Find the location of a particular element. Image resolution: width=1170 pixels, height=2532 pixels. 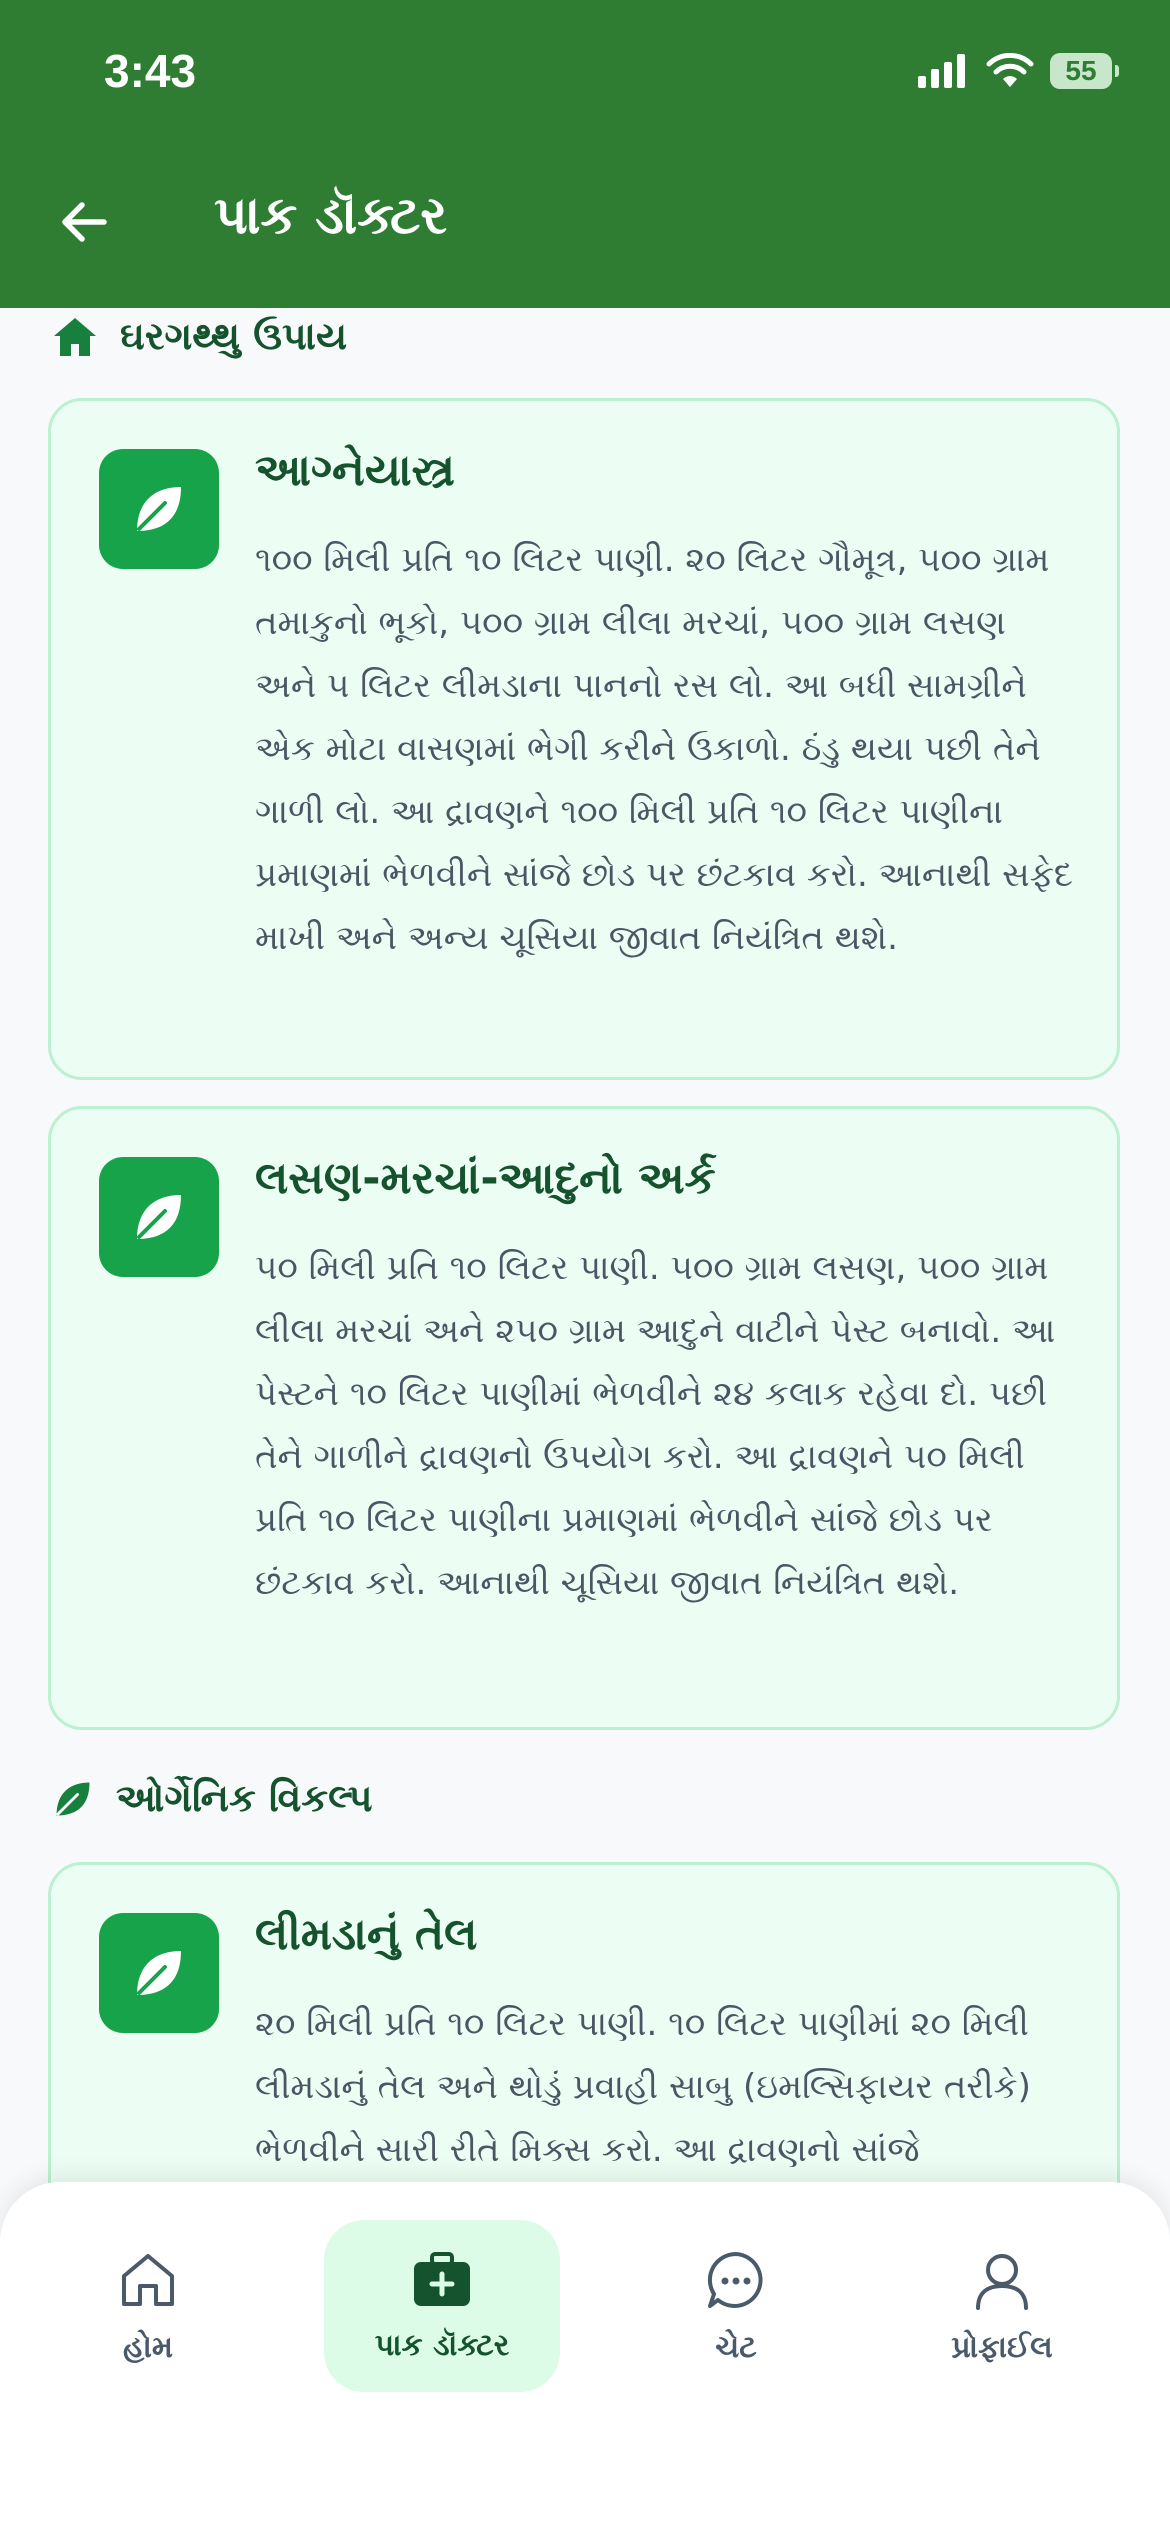

wifi-icon is located at coordinates (1010, 70).